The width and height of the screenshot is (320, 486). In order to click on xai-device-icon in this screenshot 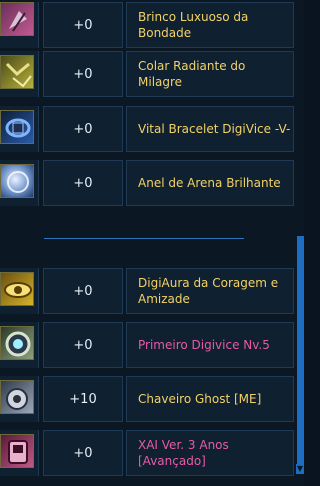, I will do `click(17, 451)`.